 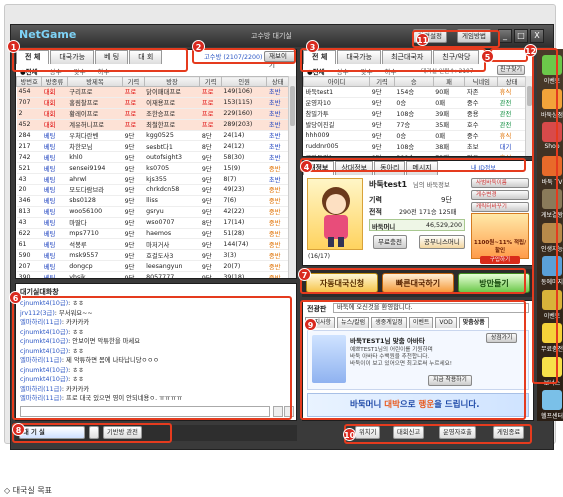 I want to click on room-row: 622 베팅 mps7710 9단 haemos 9단 51(28) 중반, so click(x=152, y=234).